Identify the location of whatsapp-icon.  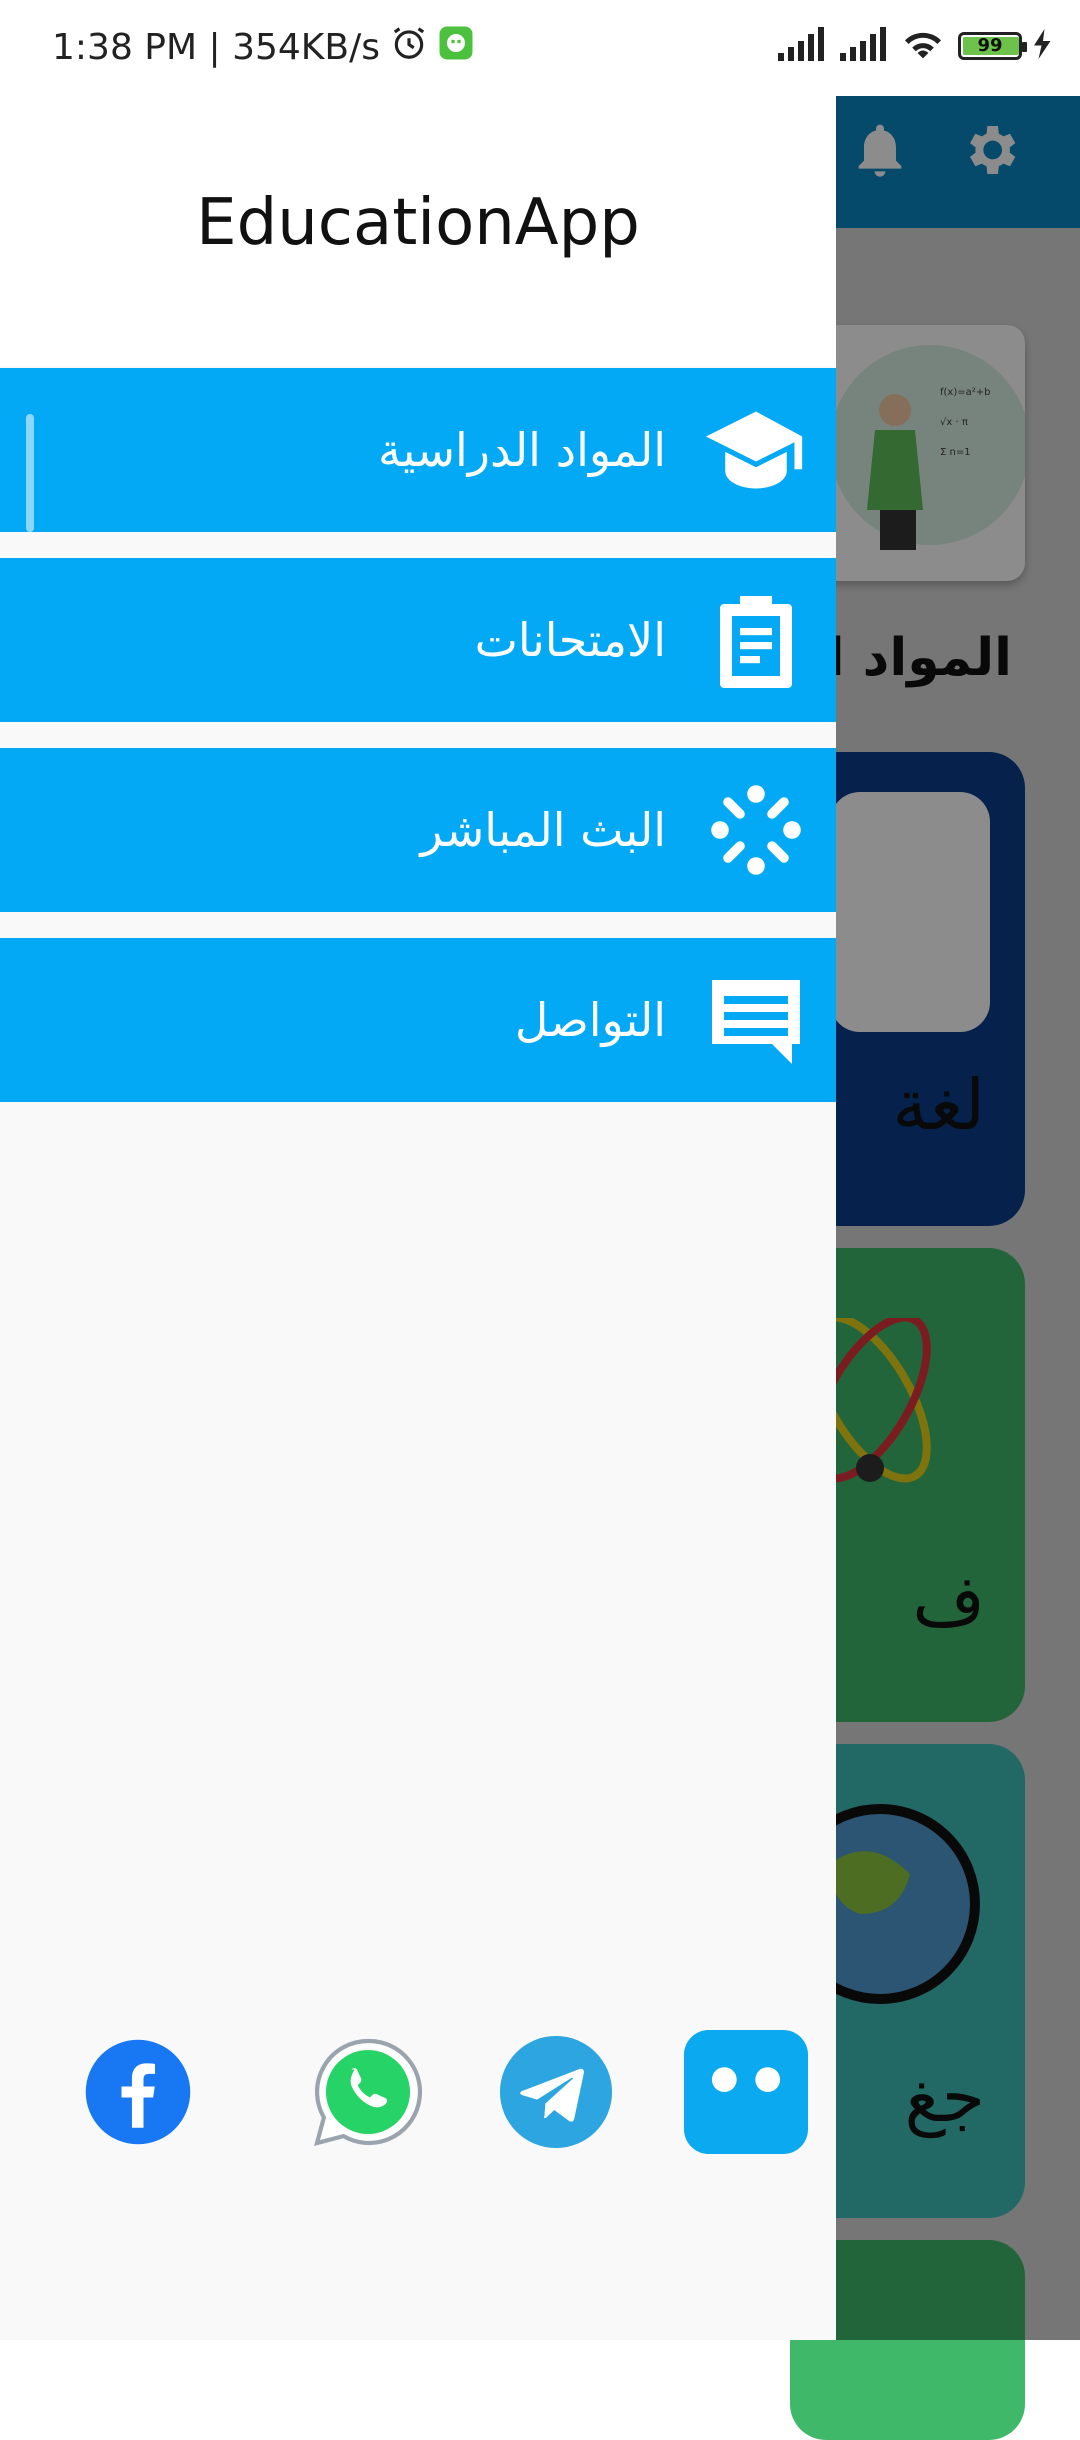
(368, 2092).